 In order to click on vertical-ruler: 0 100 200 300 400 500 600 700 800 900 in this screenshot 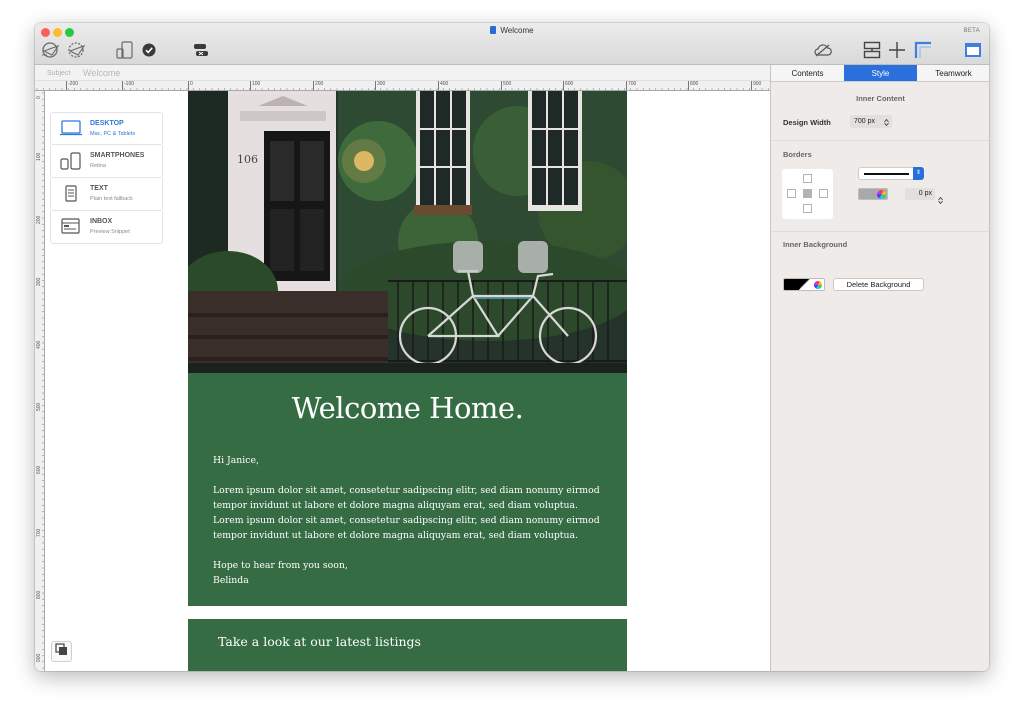, I will do `click(40, 381)`.